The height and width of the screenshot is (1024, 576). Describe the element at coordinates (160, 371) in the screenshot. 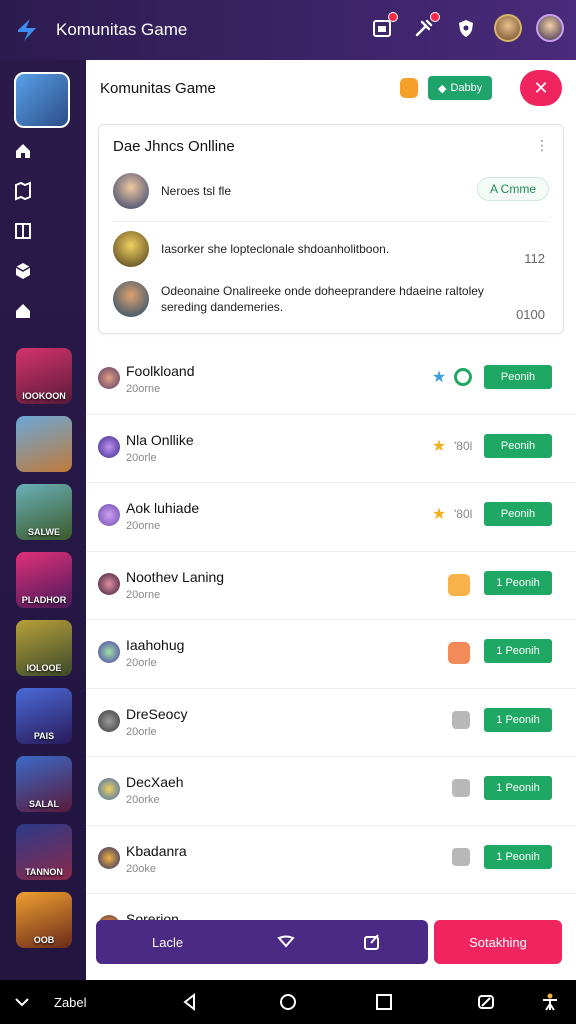

I see `game-name: Foolkloand` at that location.